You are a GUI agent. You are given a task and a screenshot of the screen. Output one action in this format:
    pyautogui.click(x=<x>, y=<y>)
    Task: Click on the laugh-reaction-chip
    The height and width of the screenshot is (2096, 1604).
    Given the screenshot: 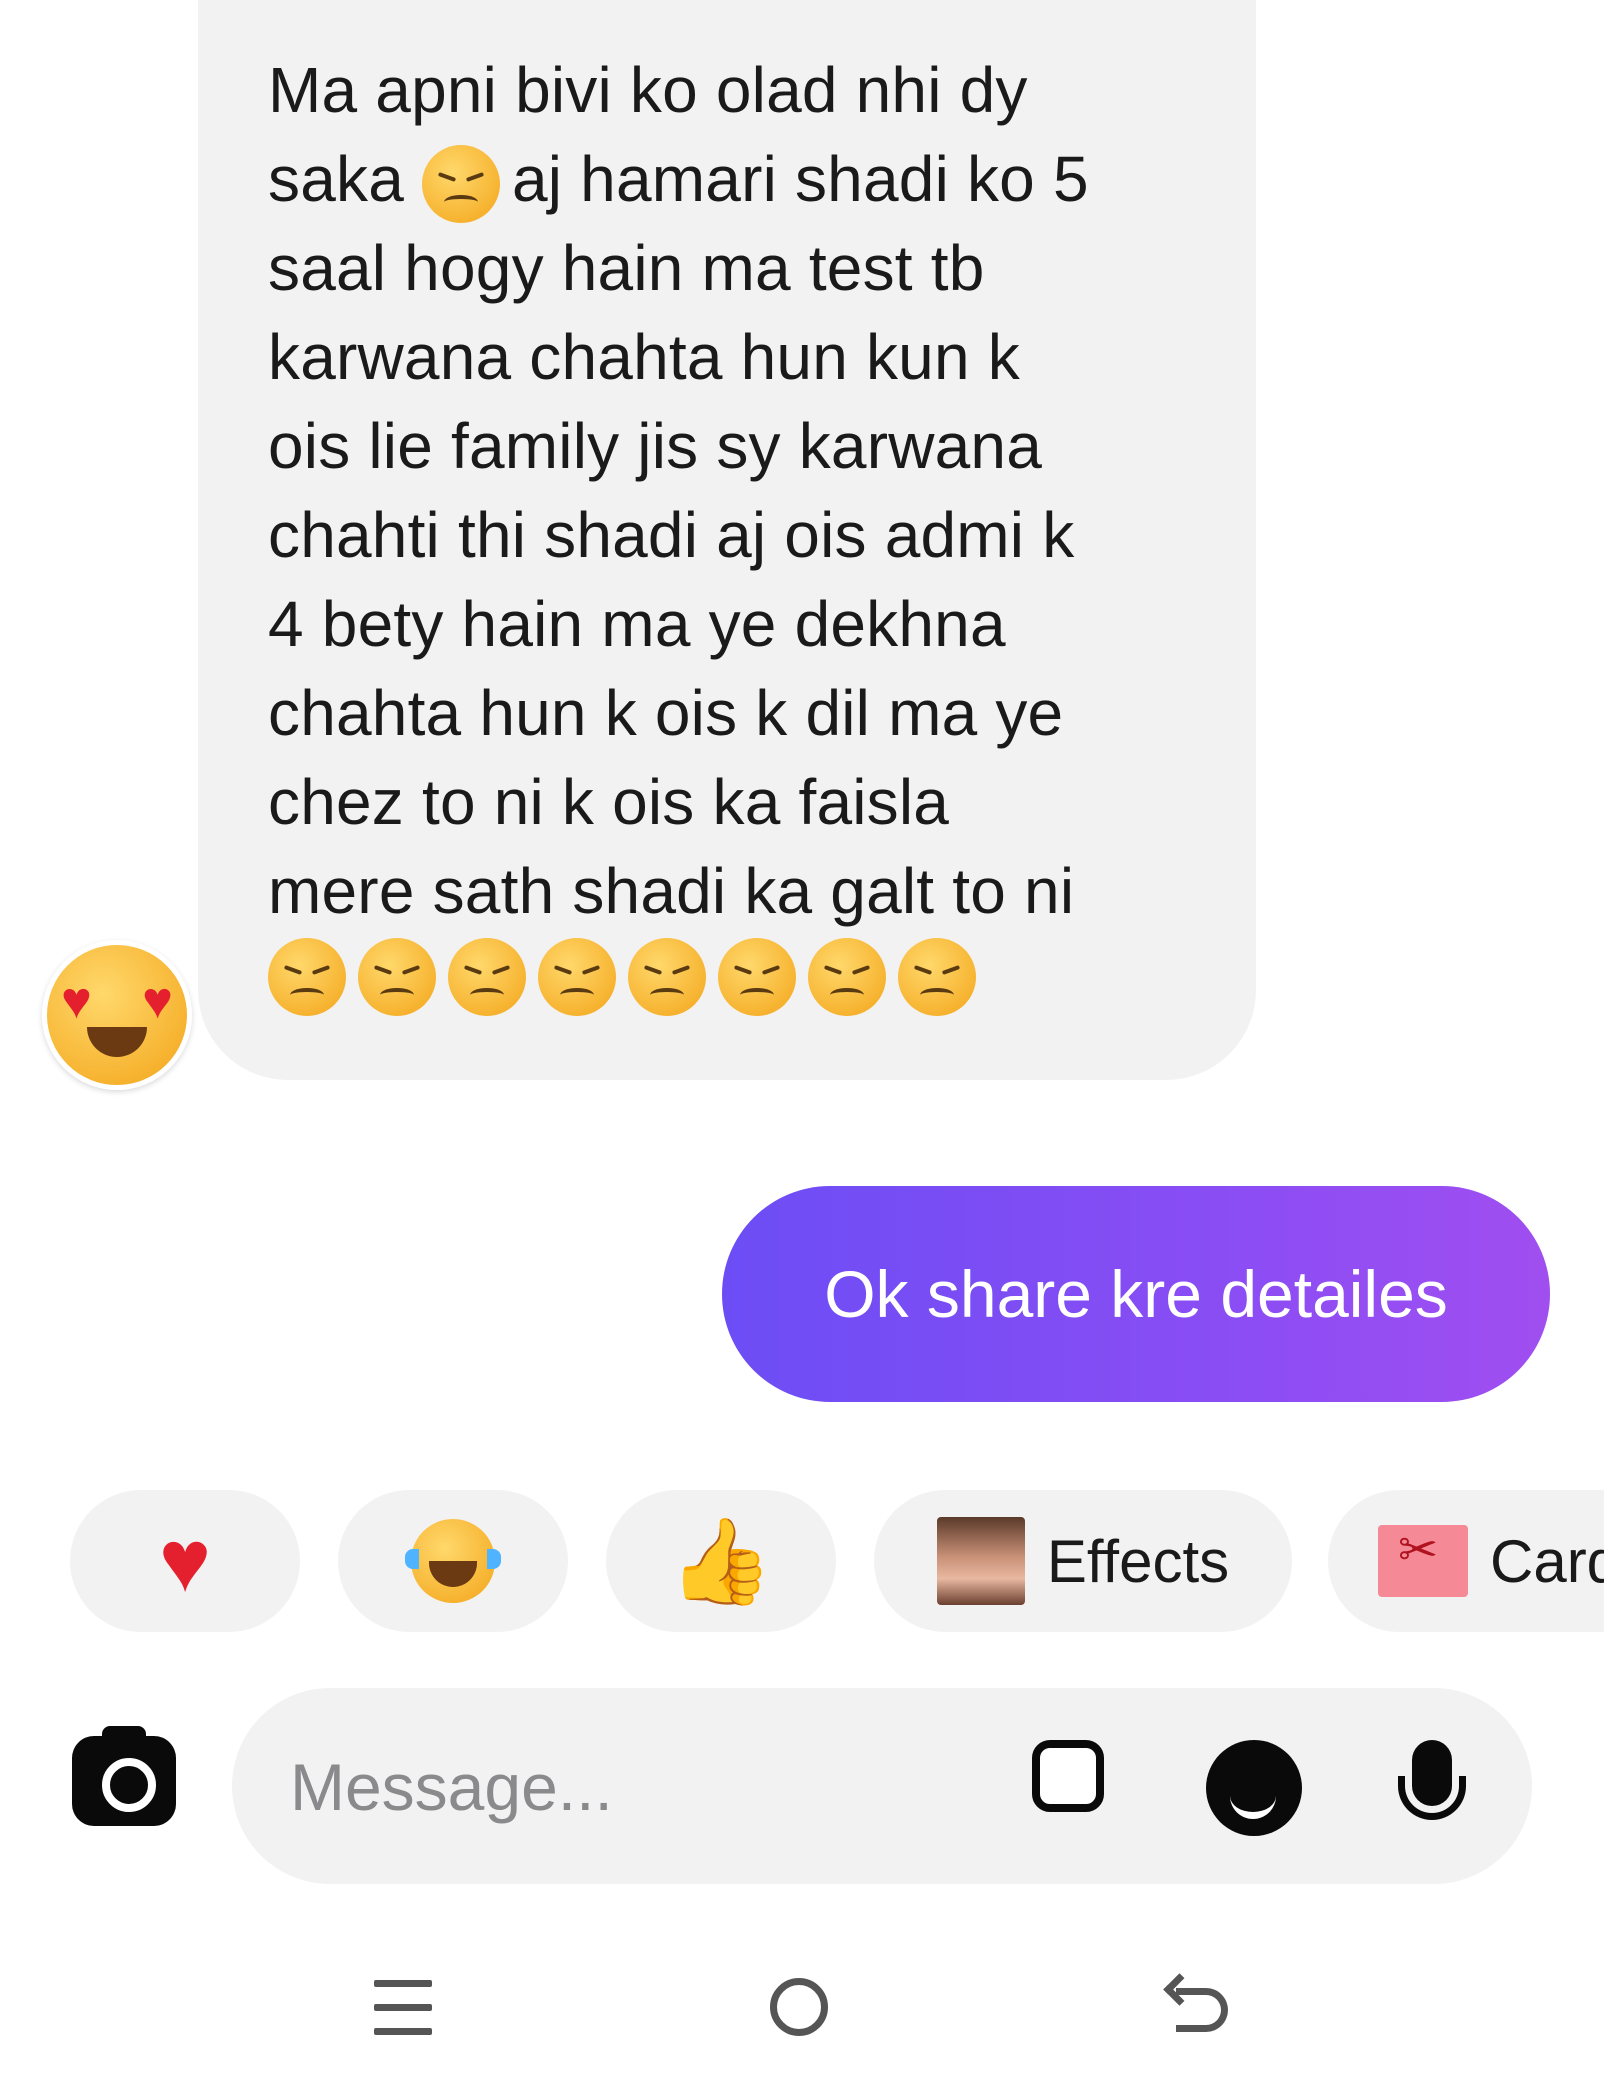 What is the action you would take?
    pyautogui.click(x=453, y=1561)
    